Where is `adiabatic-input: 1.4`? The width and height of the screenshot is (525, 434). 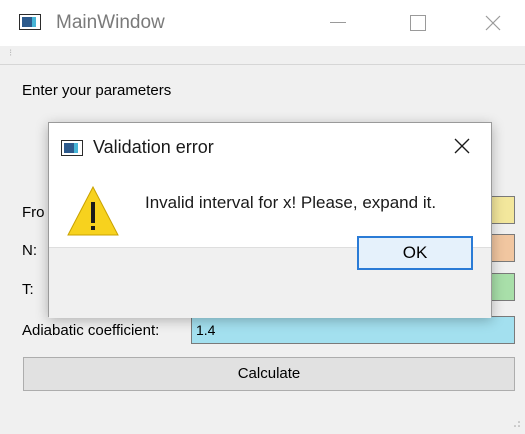
adiabatic-input: 1.4 is located at coordinates (353, 330).